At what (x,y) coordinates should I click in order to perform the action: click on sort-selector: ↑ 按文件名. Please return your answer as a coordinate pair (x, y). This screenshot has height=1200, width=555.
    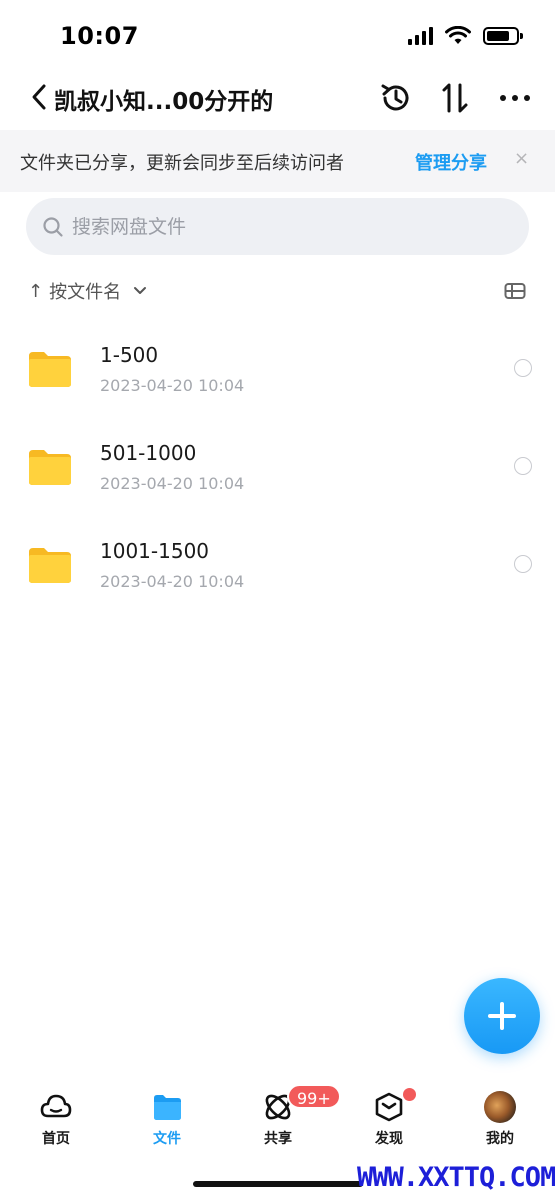
    Looking at the image, I should click on (87, 291).